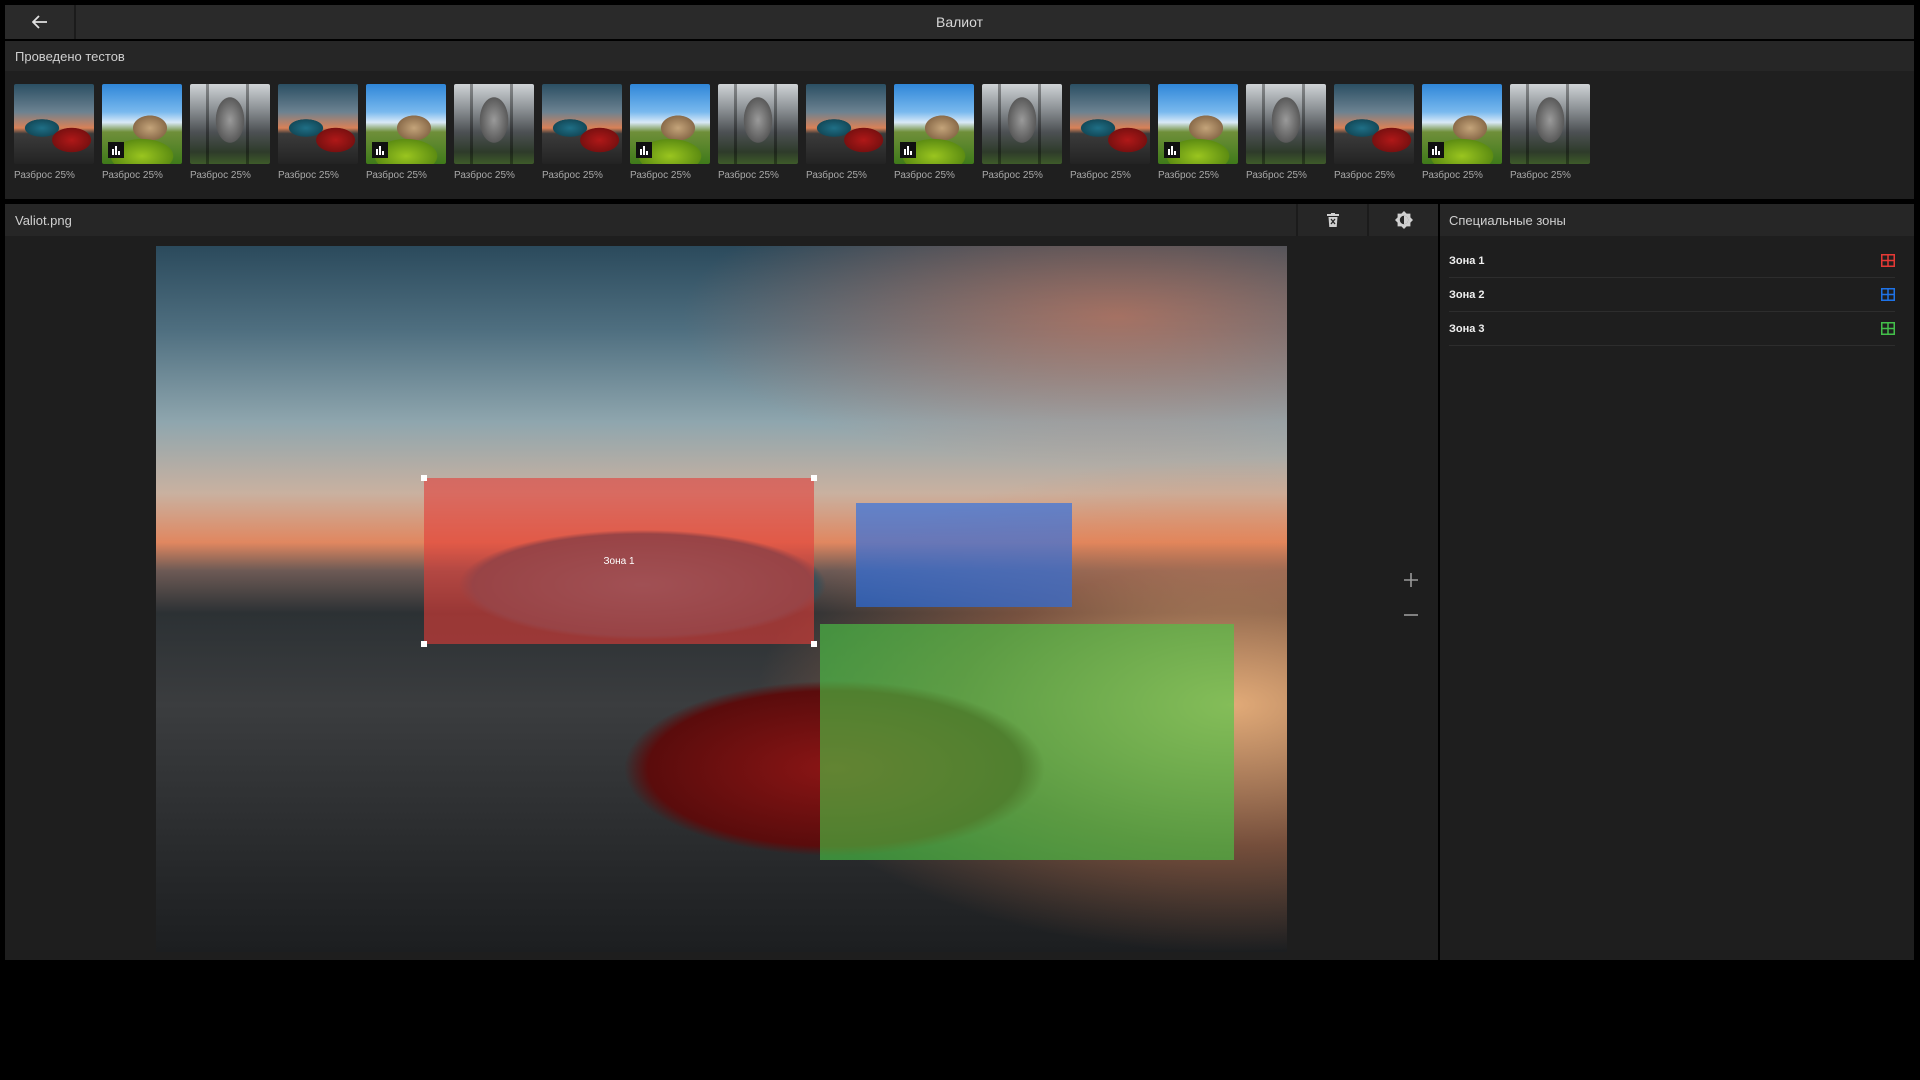 Image resolution: width=1920 pixels, height=1080 pixels. I want to click on tests-title: Проведено тестов, so click(959, 56).